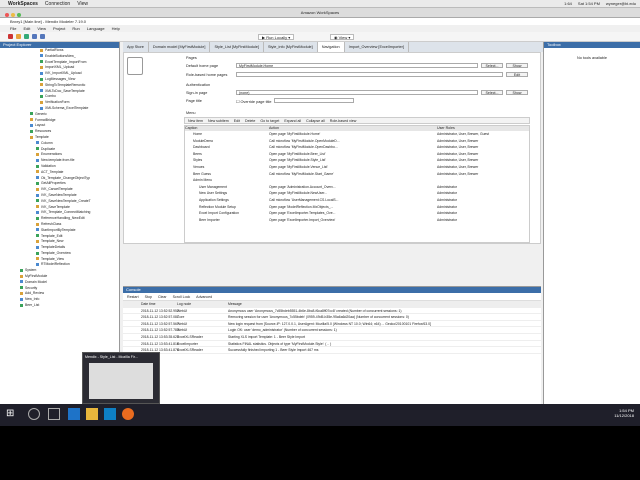 Image resolution: width=640 pixels, height=480 pixels. Describe the element at coordinates (66, 61) in the screenshot. I see `tree-item-label: ExcelTemplate_ImportFrom` at that location.